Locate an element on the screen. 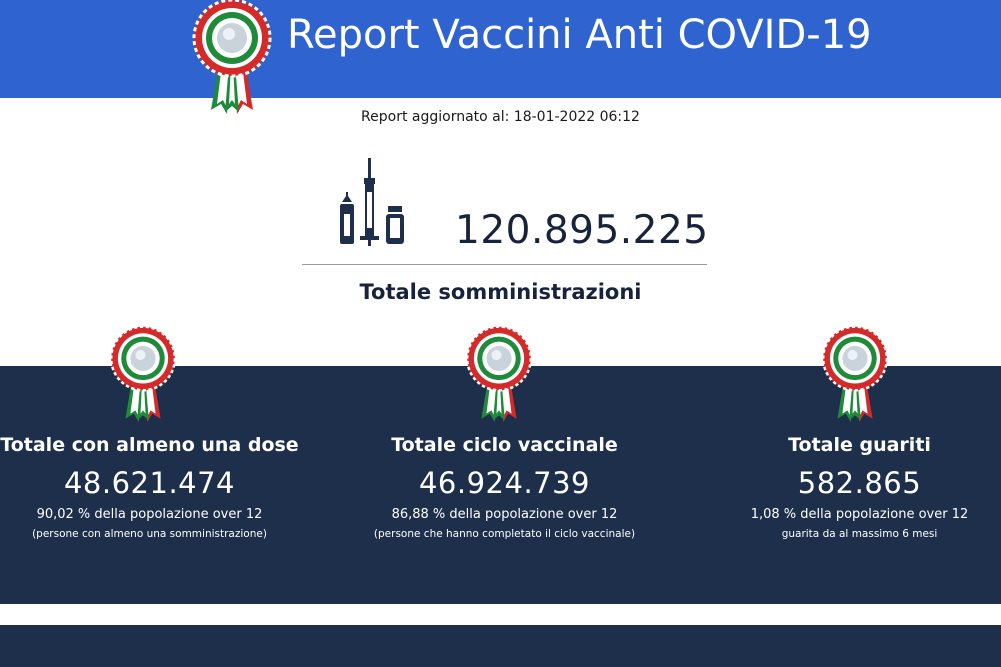  stat-percent: 86,88 % della popolazione over 12 is located at coordinates (504, 514).